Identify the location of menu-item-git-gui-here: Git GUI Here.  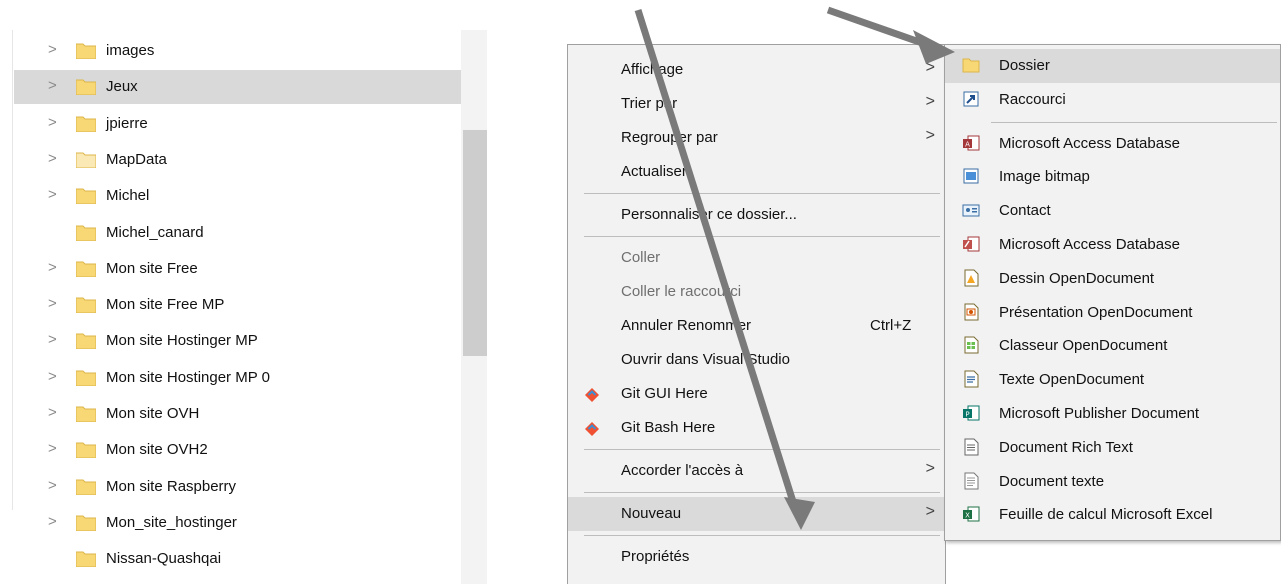
(756, 394).